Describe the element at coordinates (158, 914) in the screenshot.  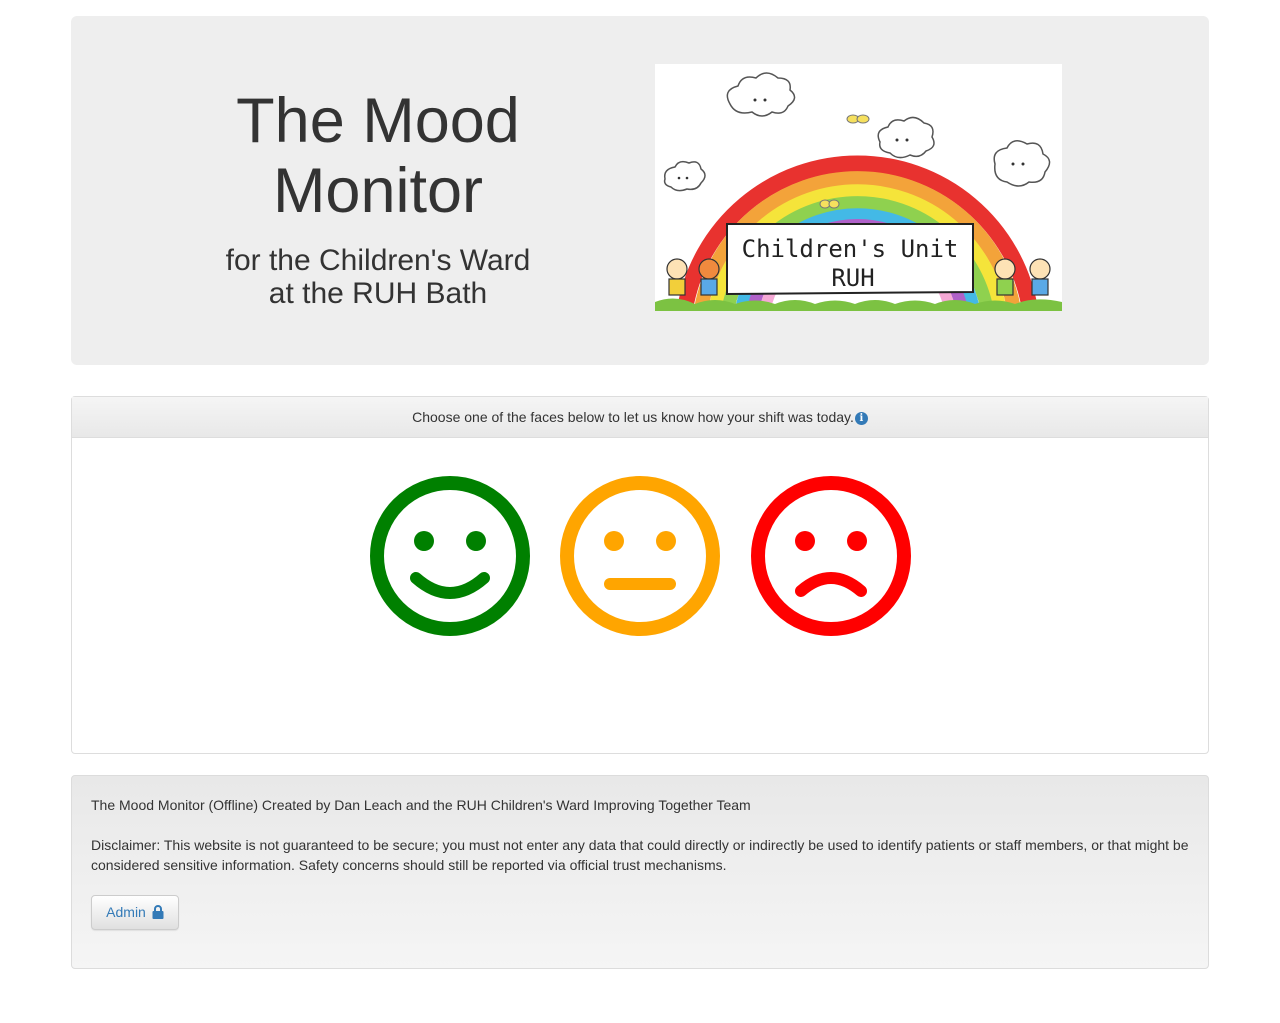
I see `lock-icon` at that location.